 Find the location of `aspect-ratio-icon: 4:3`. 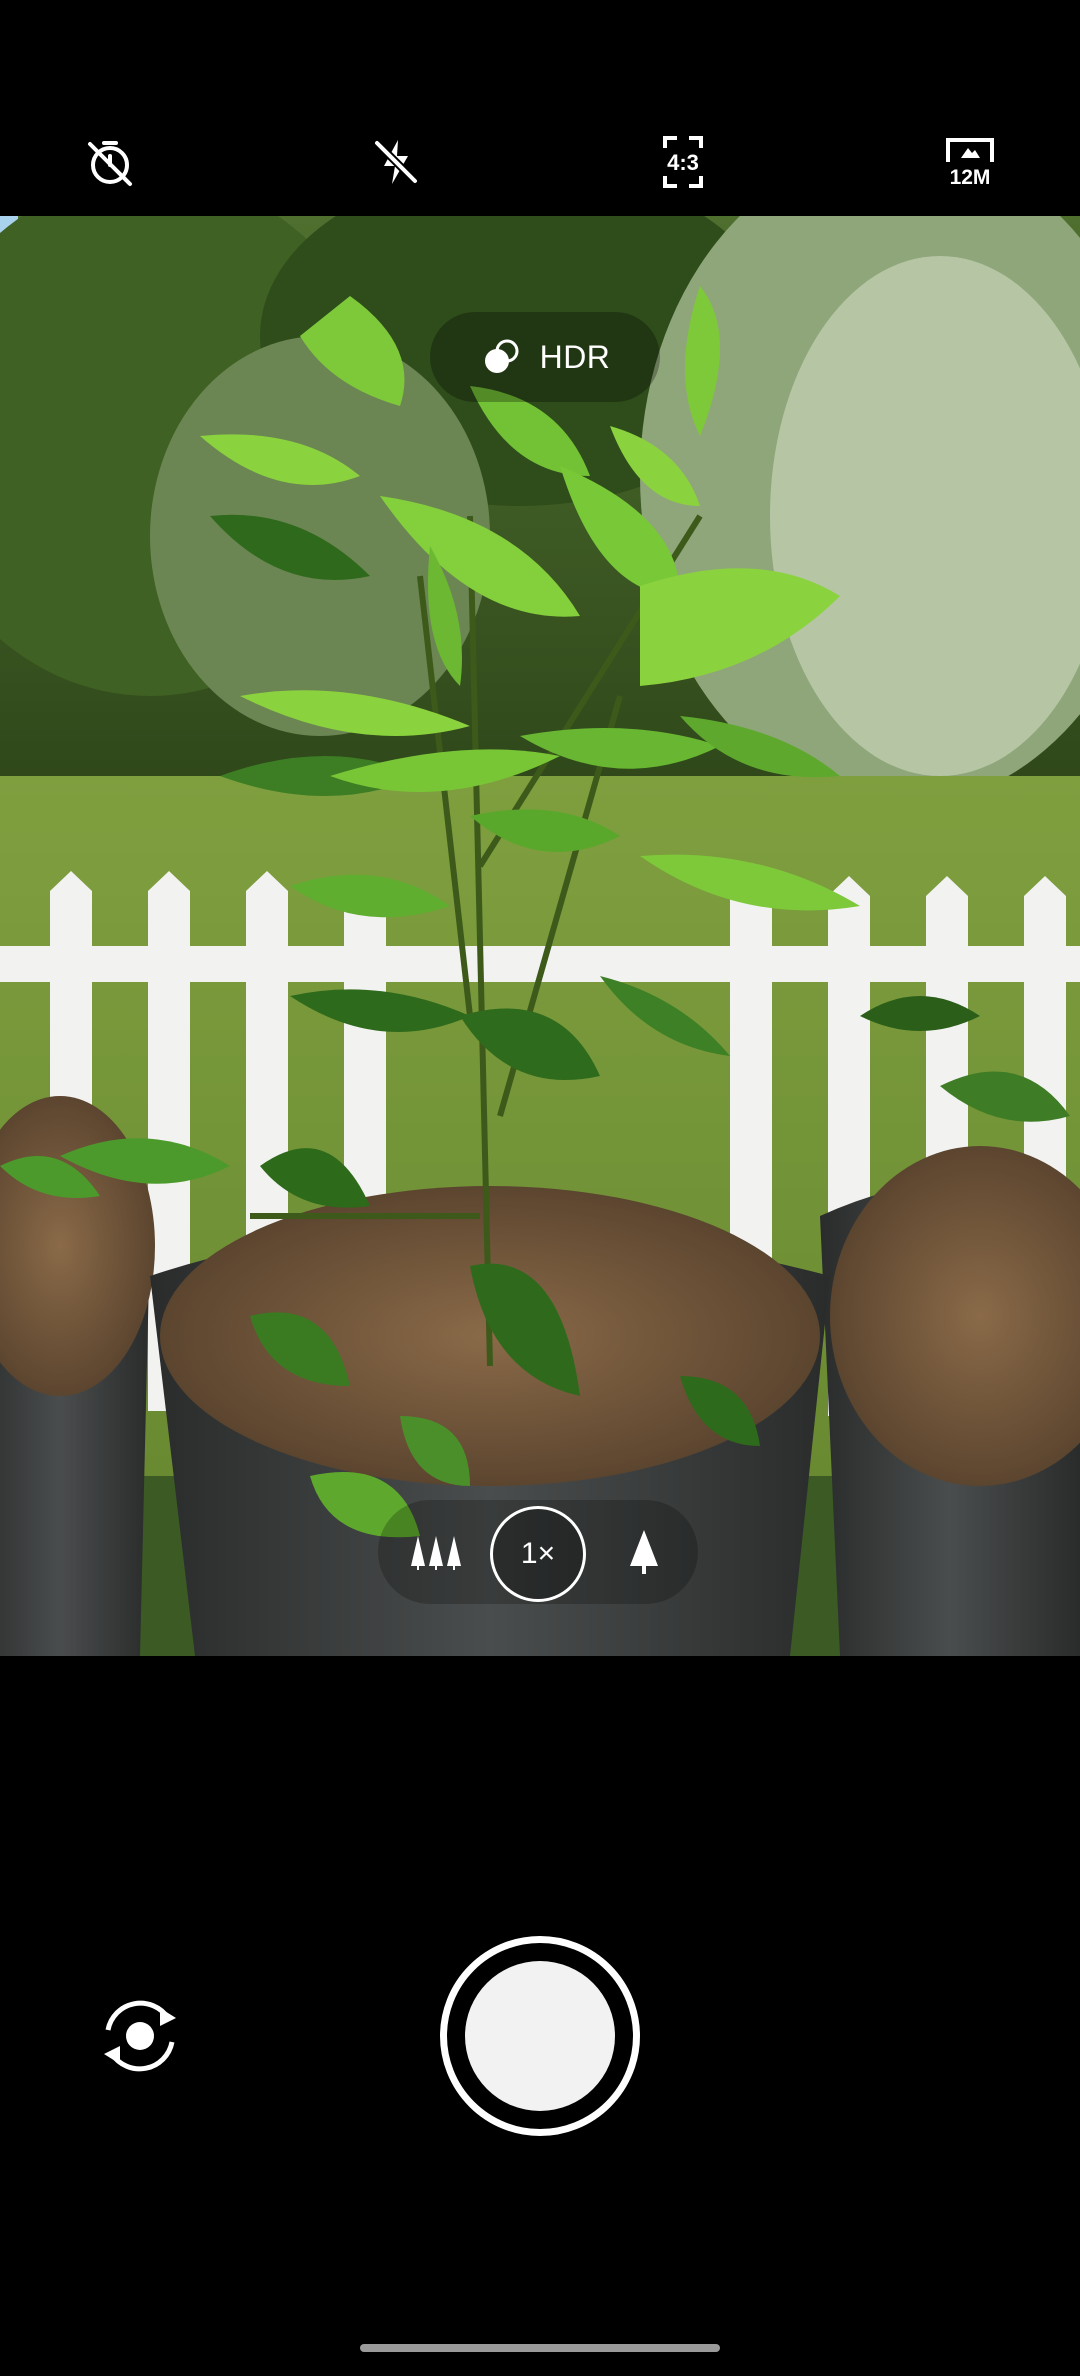

aspect-ratio-icon: 4:3 is located at coordinates (683, 162).